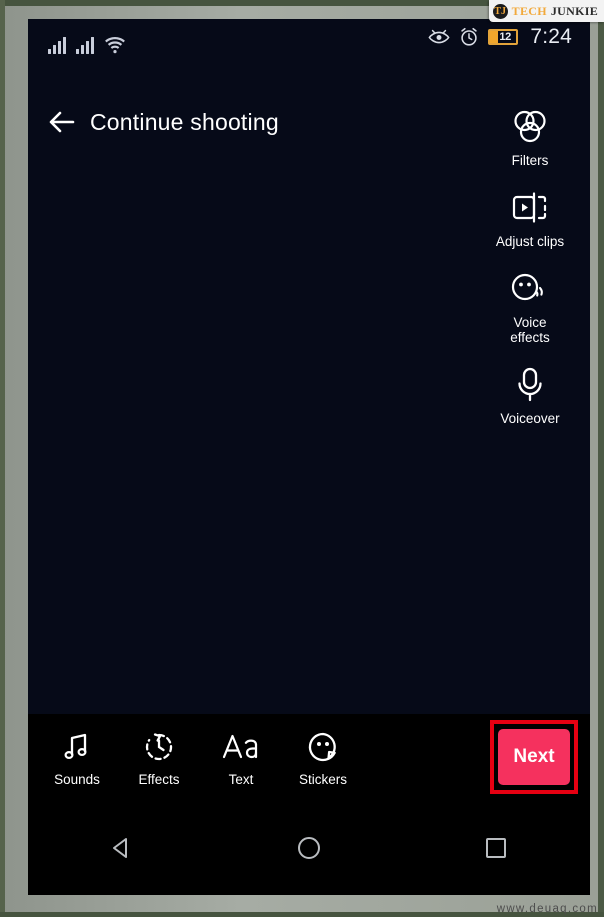 The height and width of the screenshot is (917, 604). I want to click on next-button-highlight: Next, so click(534, 757).